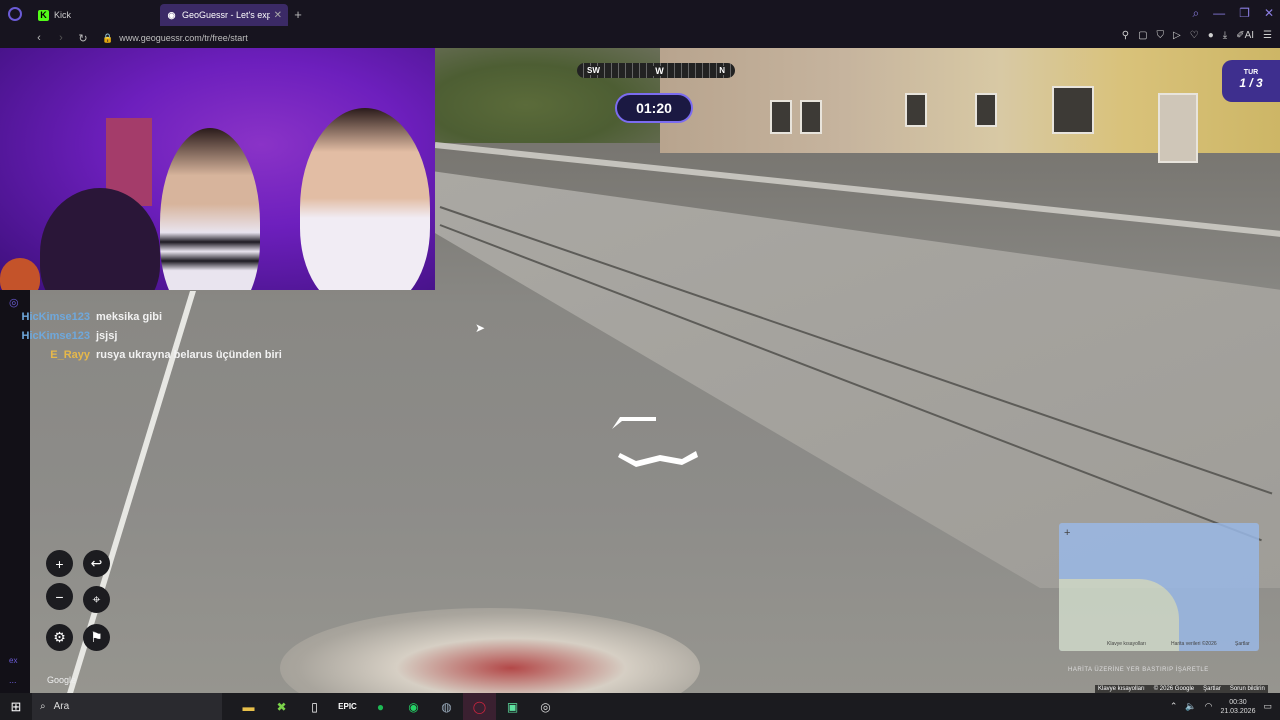 Image resolution: width=1280 pixels, height=720 pixels. Describe the element at coordinates (1190, 706) in the screenshot. I see `volume-icon: 🔈` at that location.